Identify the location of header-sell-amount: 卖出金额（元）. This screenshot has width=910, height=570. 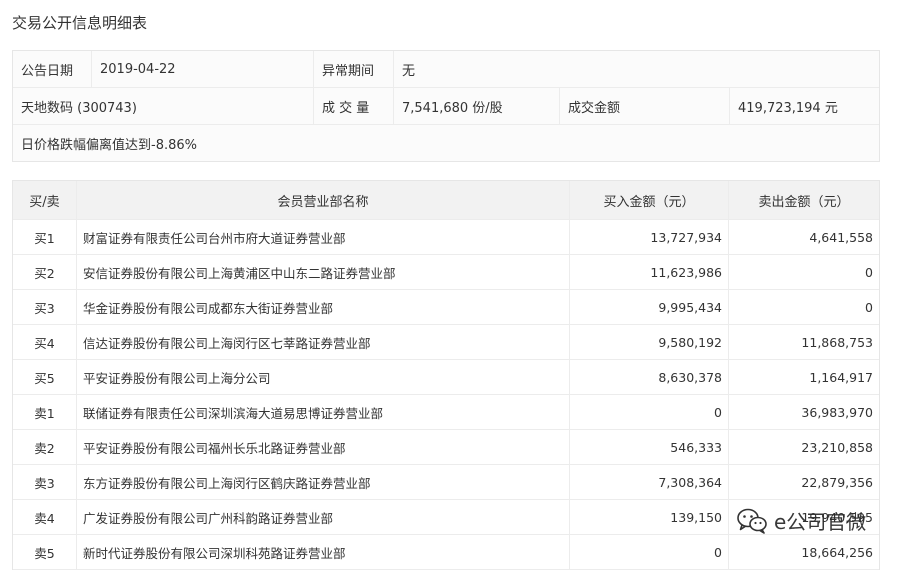
(803, 200).